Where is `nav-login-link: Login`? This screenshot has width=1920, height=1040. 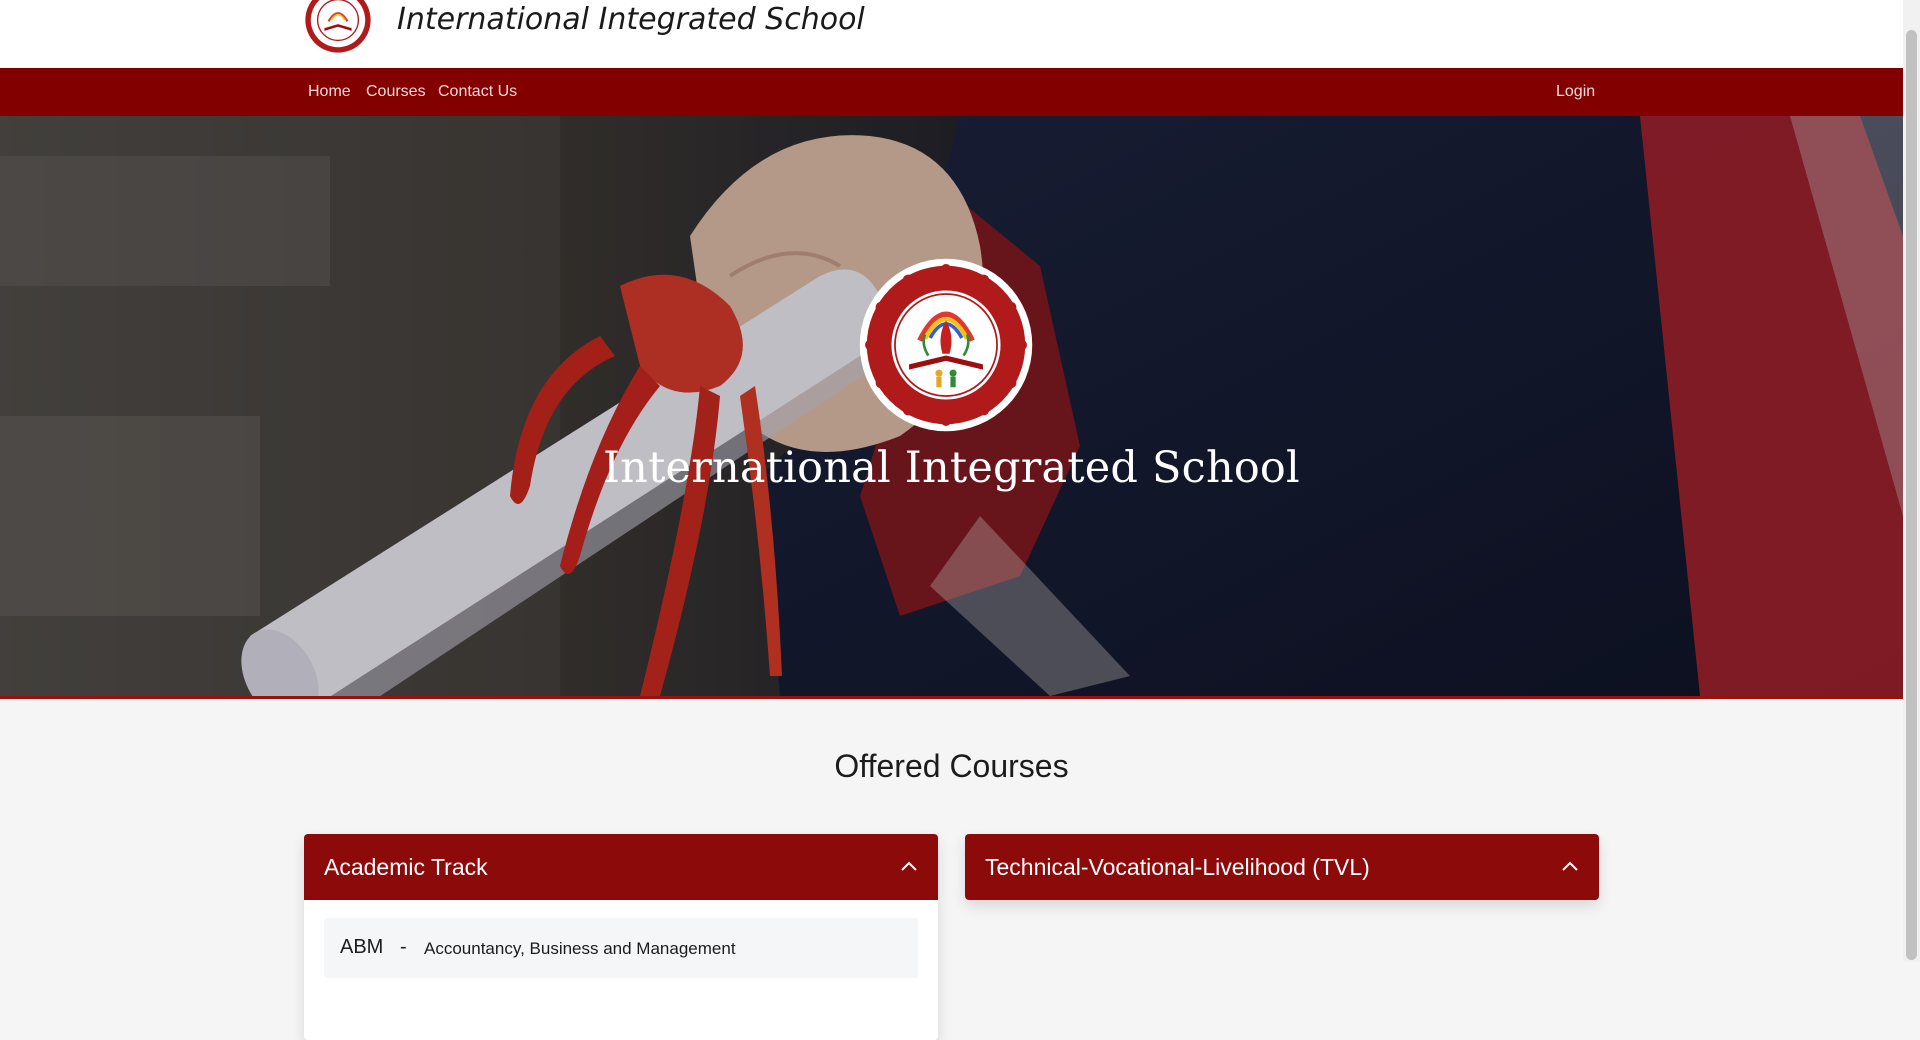 nav-login-link: Login is located at coordinates (1575, 92).